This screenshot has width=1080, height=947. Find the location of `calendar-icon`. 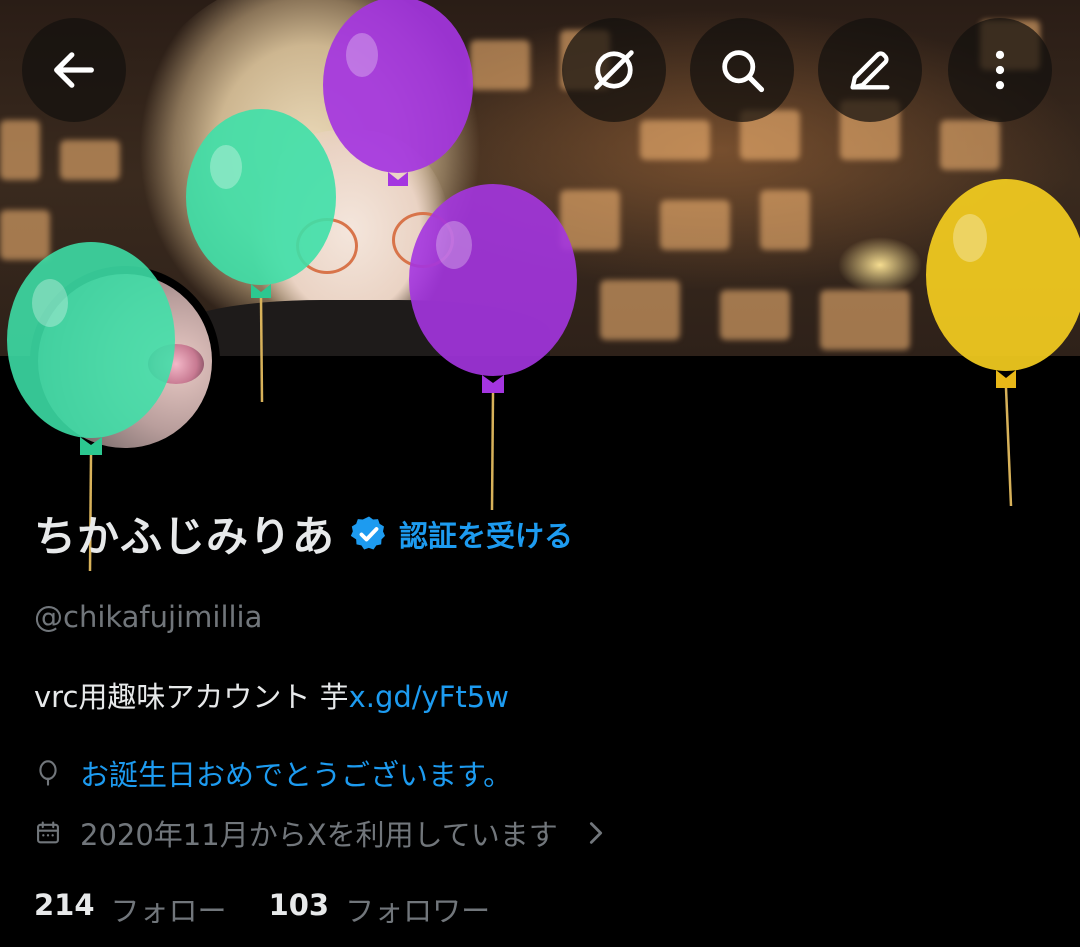

calendar-icon is located at coordinates (48, 832).